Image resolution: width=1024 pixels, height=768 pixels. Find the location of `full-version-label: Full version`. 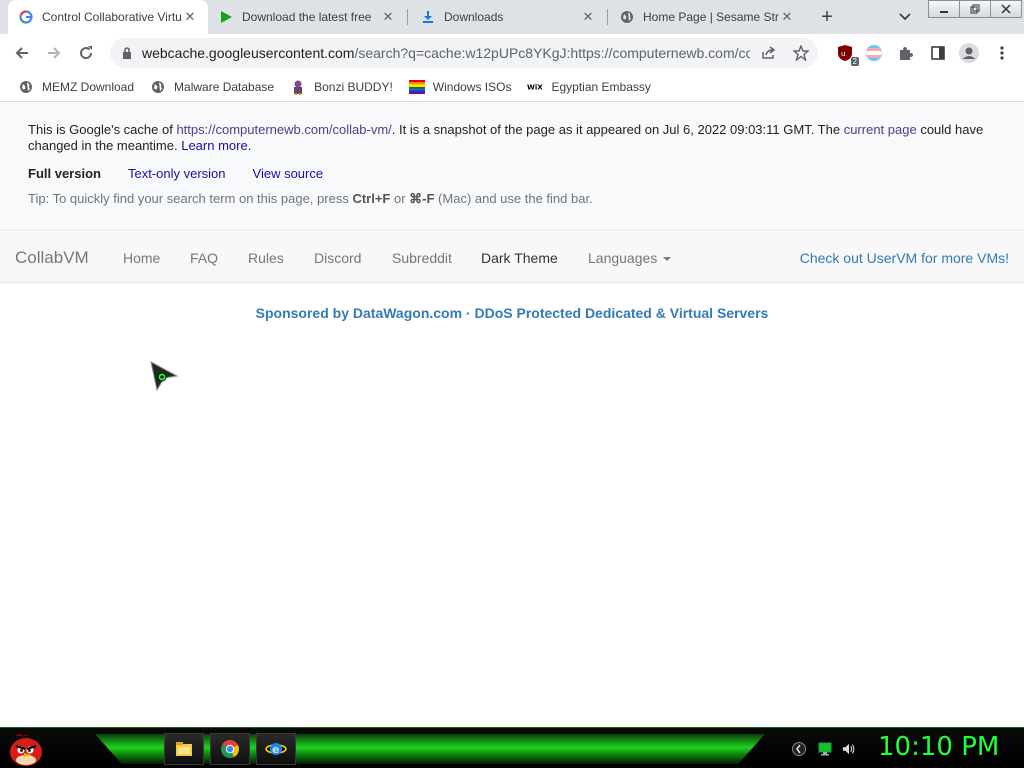

full-version-label: Full version is located at coordinates (64, 173).